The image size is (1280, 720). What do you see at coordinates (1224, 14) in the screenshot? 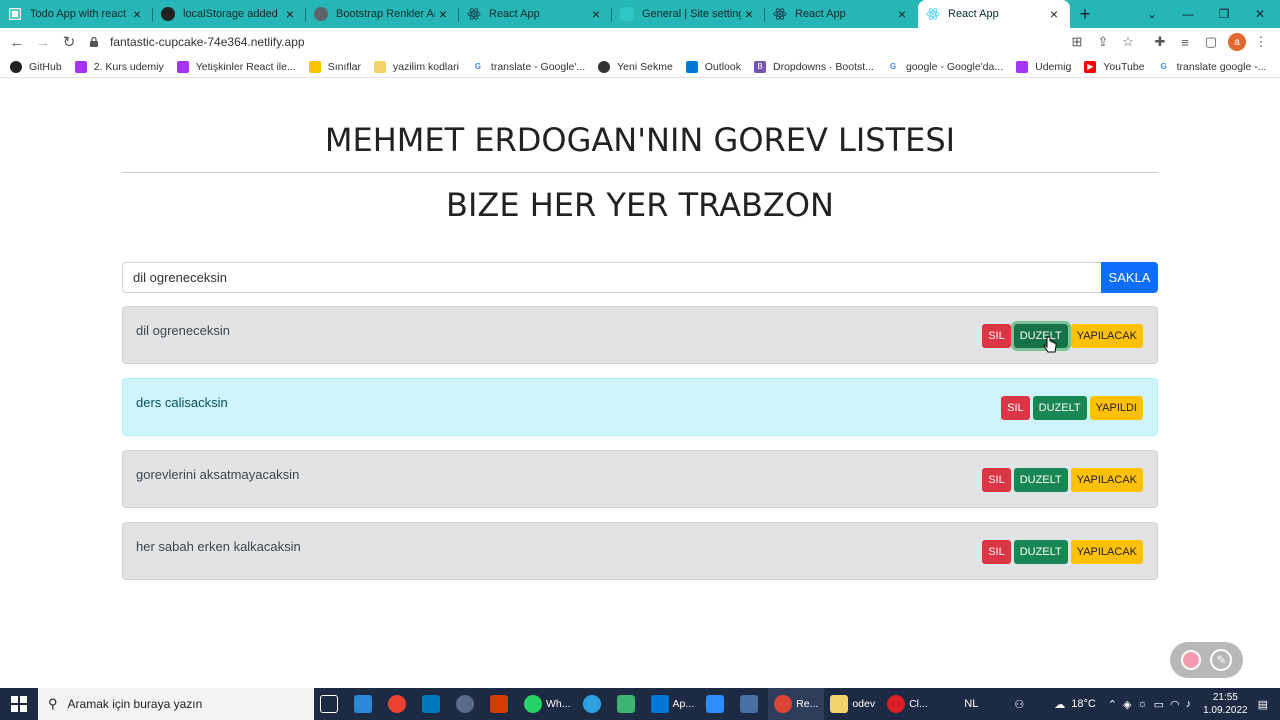
I see `restore-icon: ❐` at bounding box center [1224, 14].